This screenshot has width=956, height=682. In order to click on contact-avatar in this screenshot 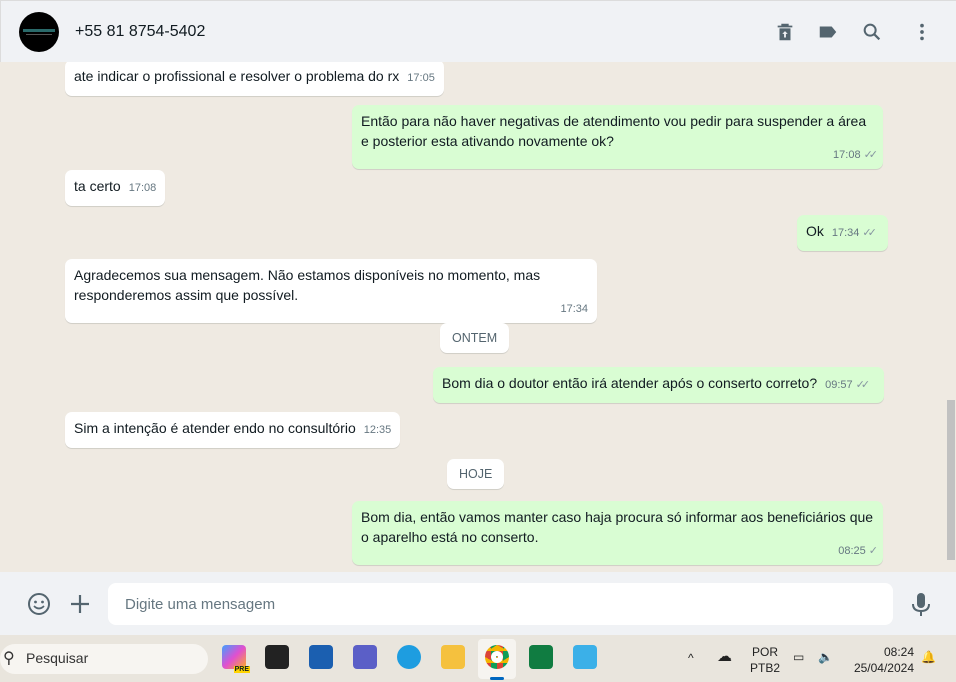, I will do `click(39, 32)`.